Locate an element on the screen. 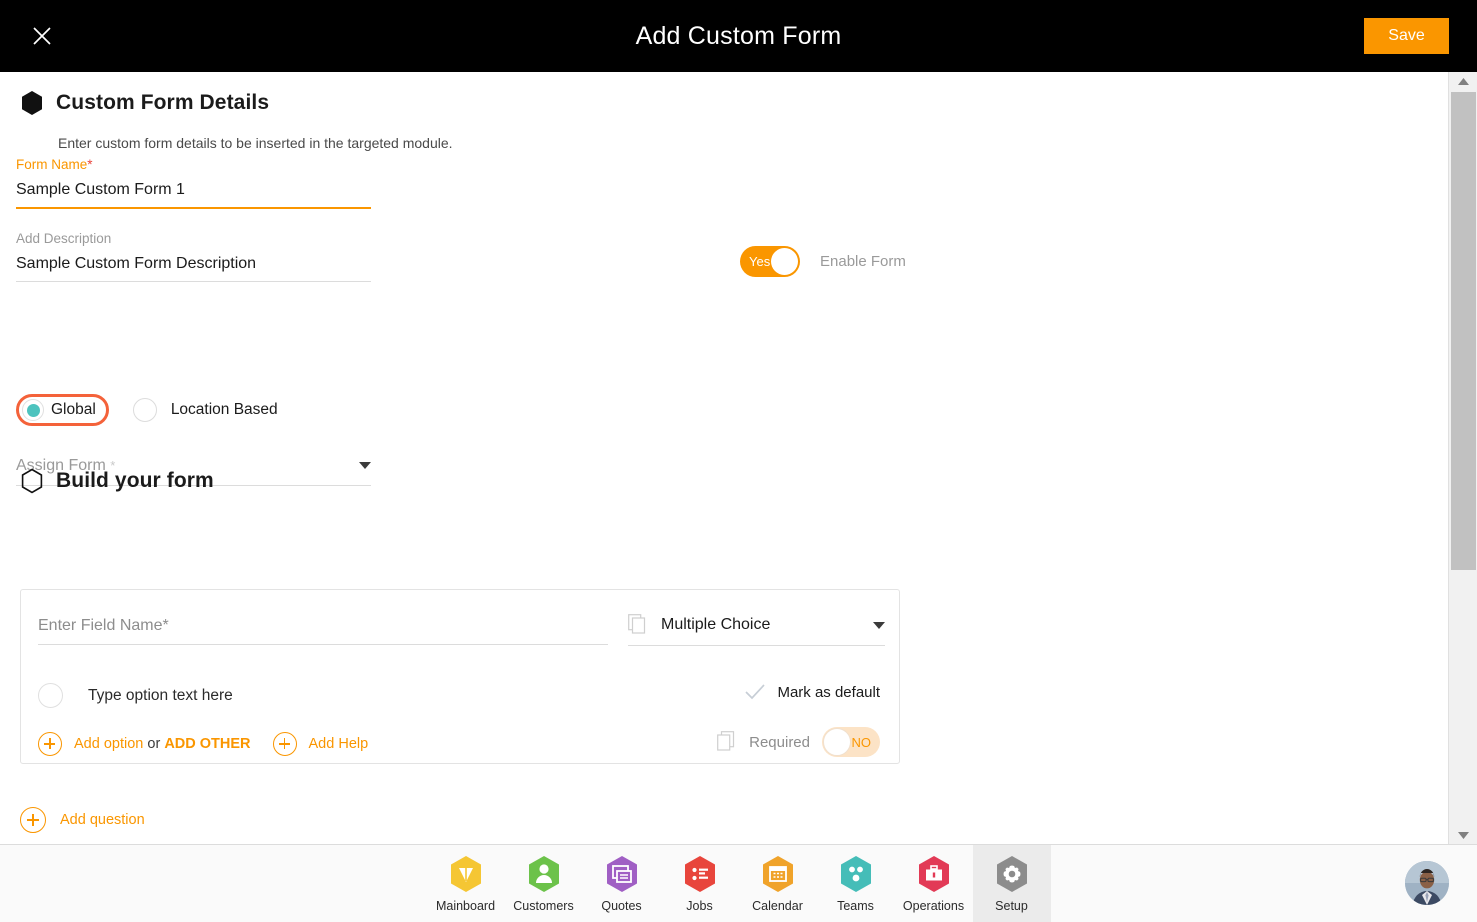 Image resolution: width=1477 pixels, height=922 pixels. scrollbar-down-button is located at coordinates (1463, 835).